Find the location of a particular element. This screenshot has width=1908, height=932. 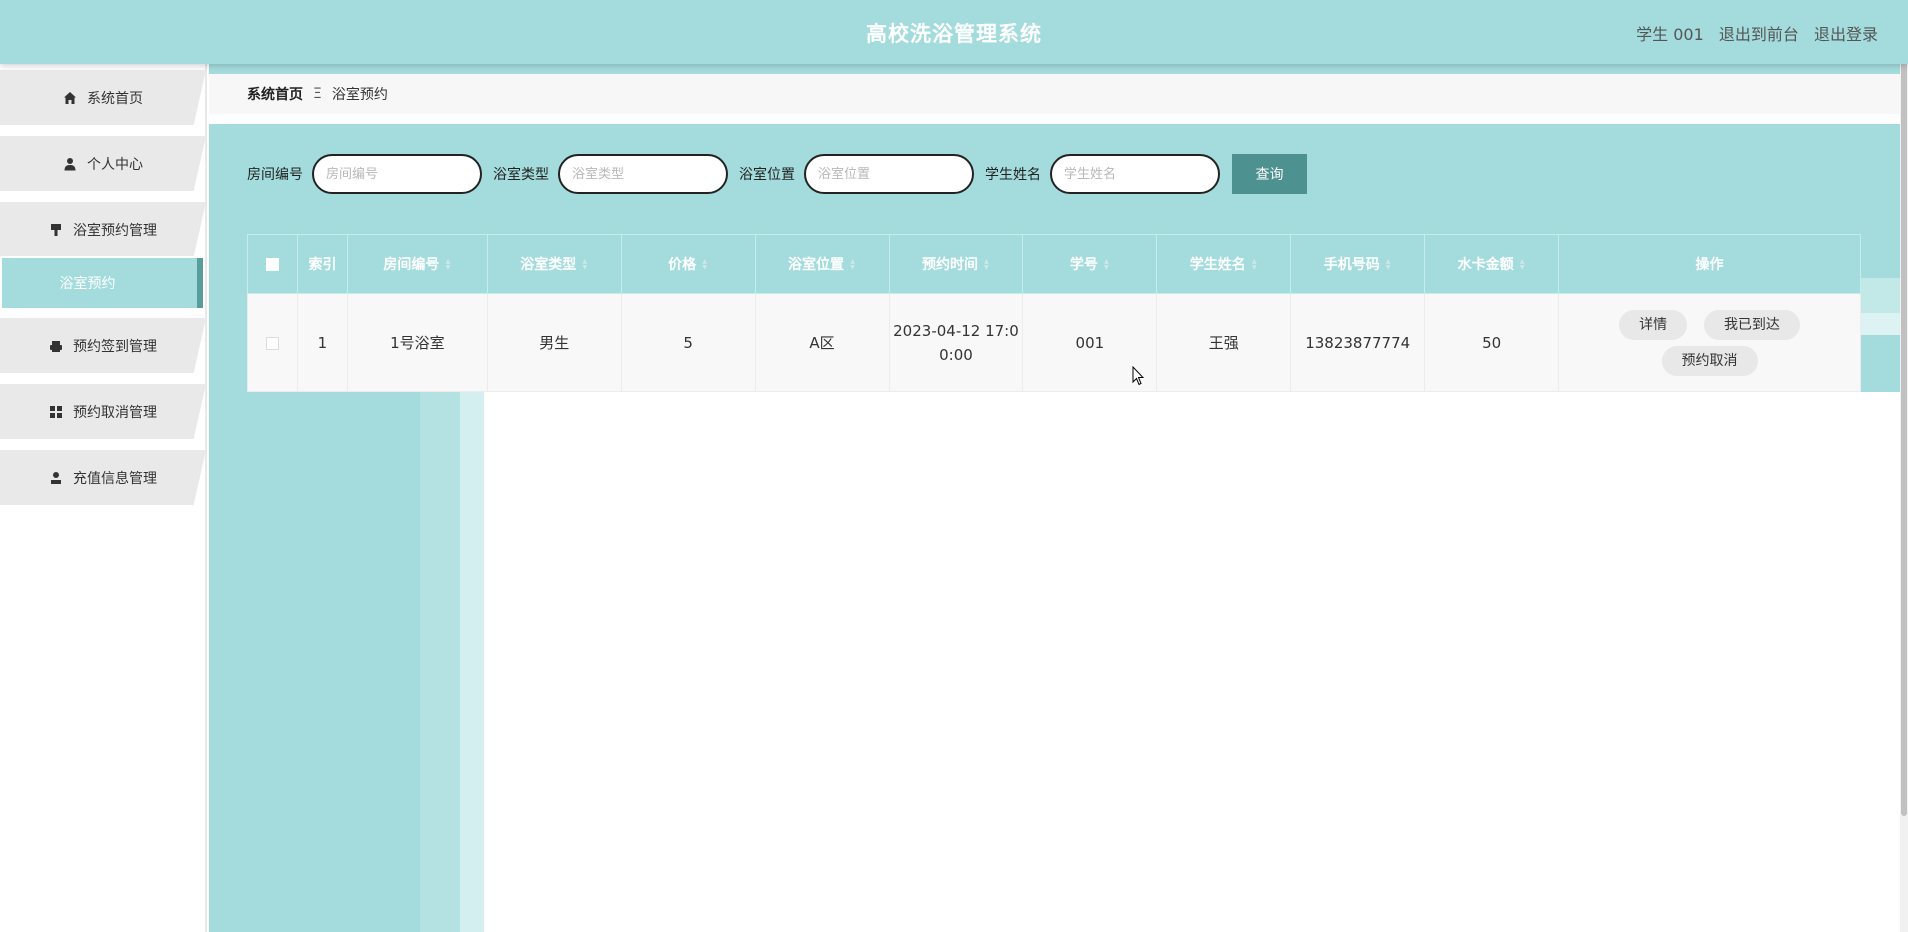

column-header: 浴室类型 ▲ ▼ is located at coordinates (554, 264).